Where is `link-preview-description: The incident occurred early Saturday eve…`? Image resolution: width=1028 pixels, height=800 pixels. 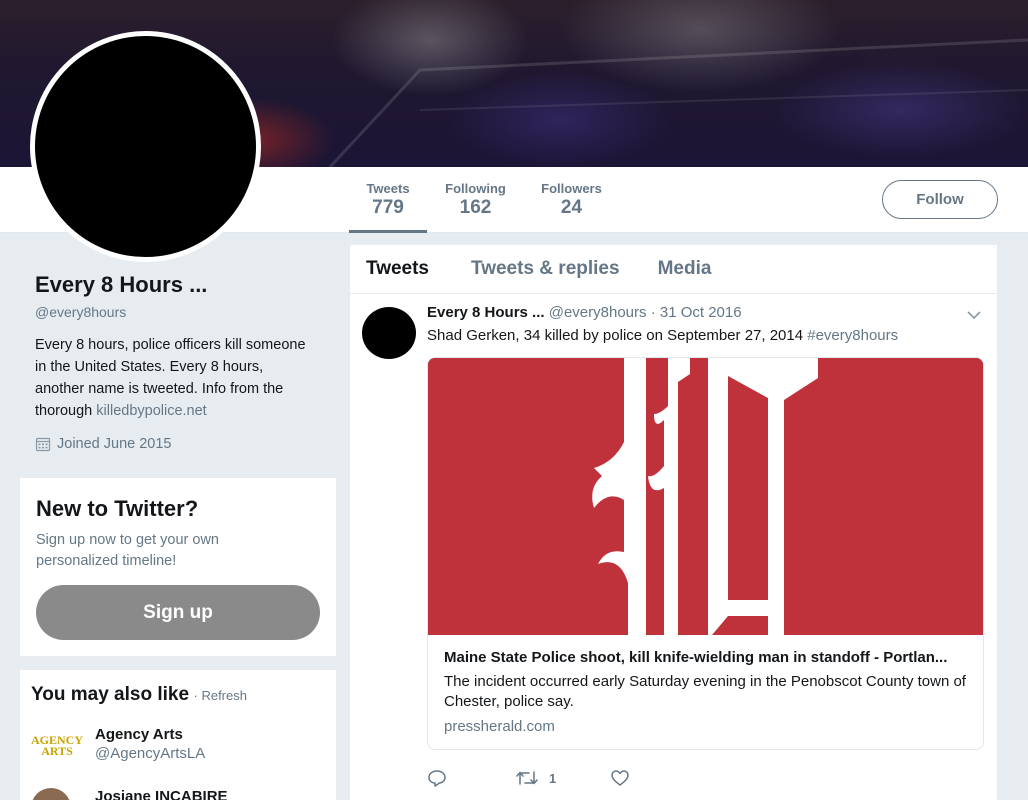
link-preview-description: The incident occurred early Saturday eve… is located at coordinates (705, 691).